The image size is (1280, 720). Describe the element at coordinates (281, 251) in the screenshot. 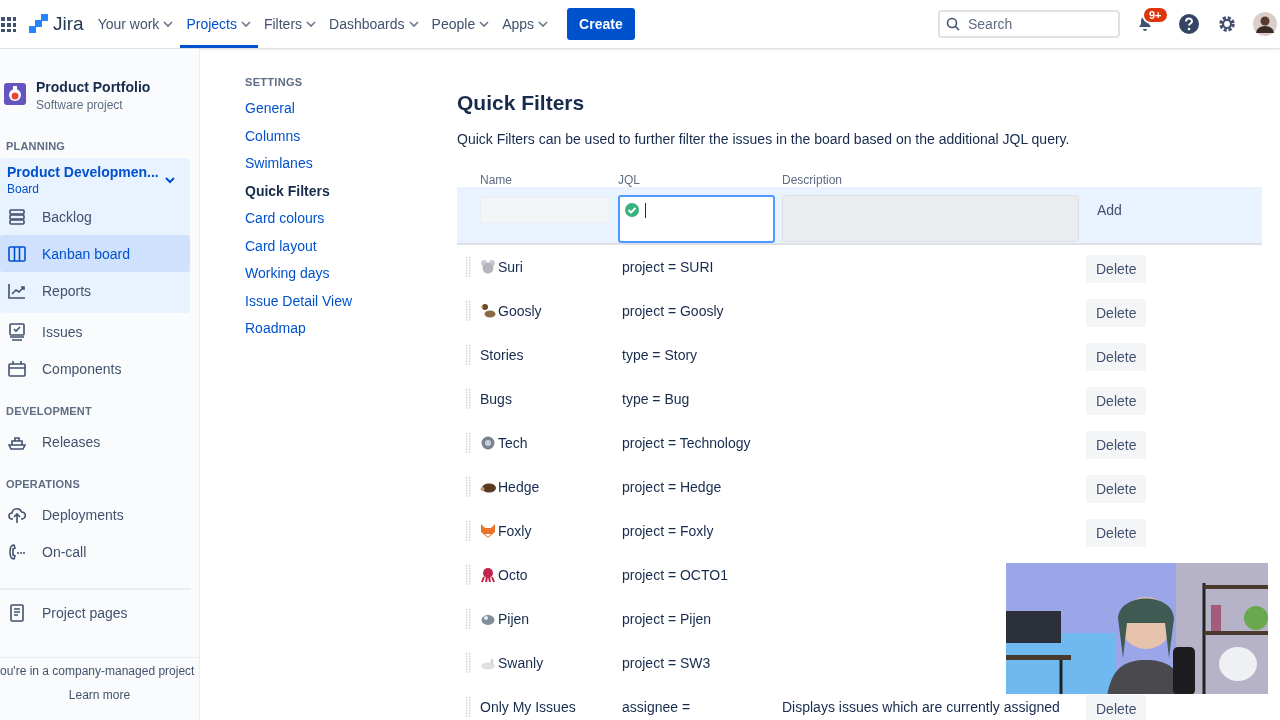

I see `settings-link: Card layout` at that location.